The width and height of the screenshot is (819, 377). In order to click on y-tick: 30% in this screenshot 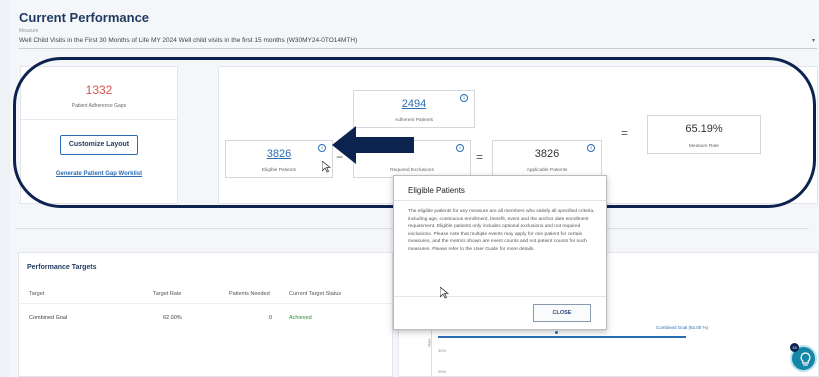, I will do `click(442, 350)`.